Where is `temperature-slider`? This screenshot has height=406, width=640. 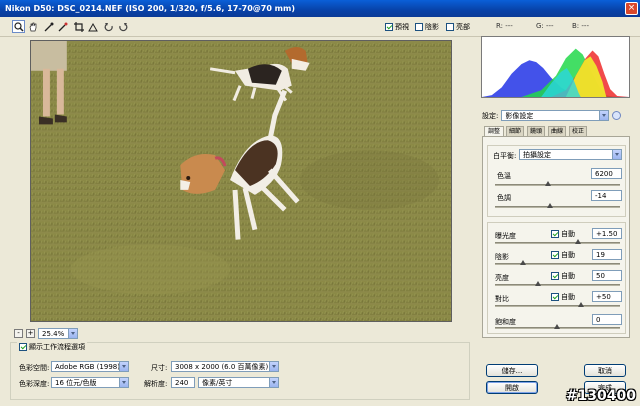
temperature-slider is located at coordinates (557, 183).